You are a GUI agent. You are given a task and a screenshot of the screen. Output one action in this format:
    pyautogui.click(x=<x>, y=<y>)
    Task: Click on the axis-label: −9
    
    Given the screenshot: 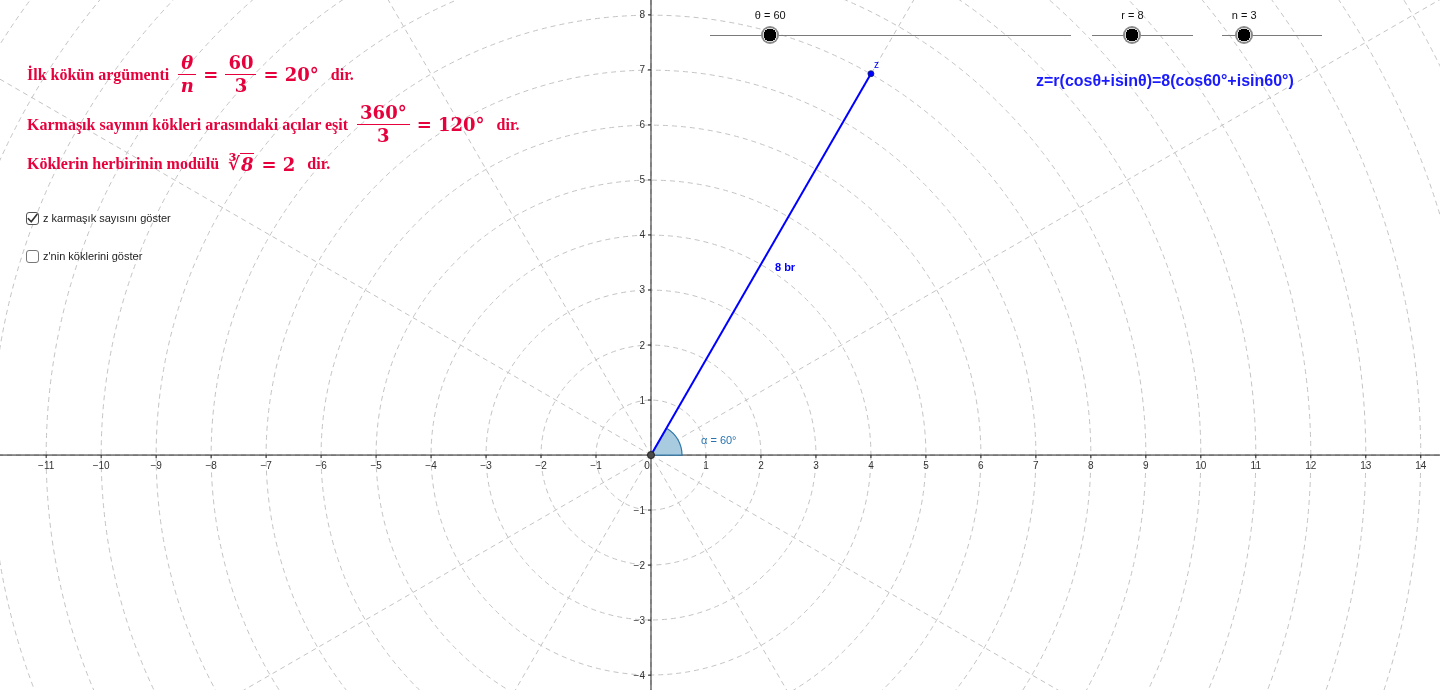 What is the action you would take?
    pyautogui.click(x=156, y=466)
    